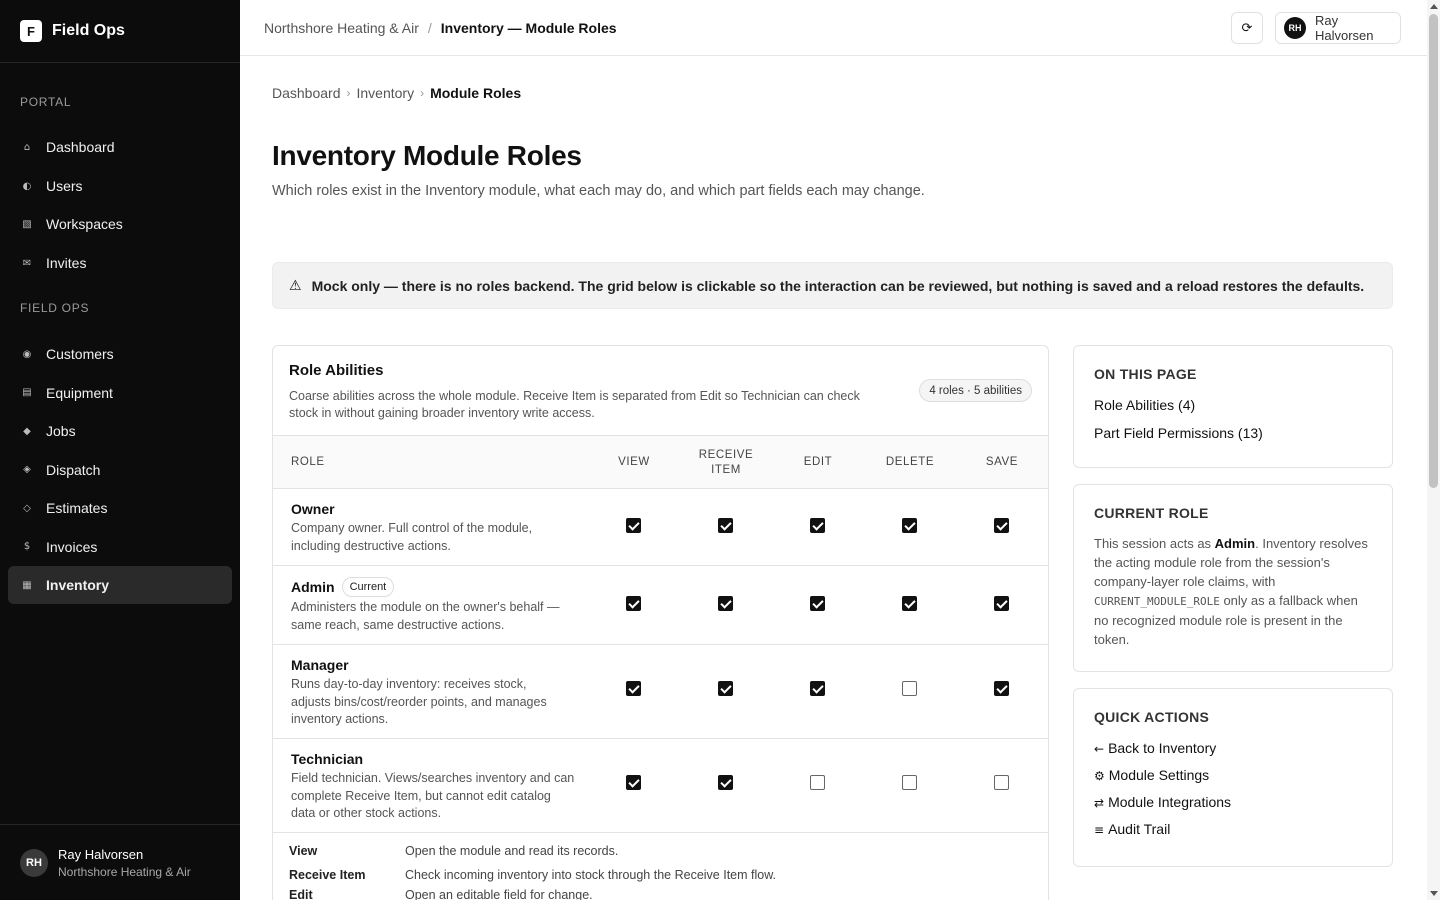  I want to click on refresh-icon: ⟳, so click(1247, 28).